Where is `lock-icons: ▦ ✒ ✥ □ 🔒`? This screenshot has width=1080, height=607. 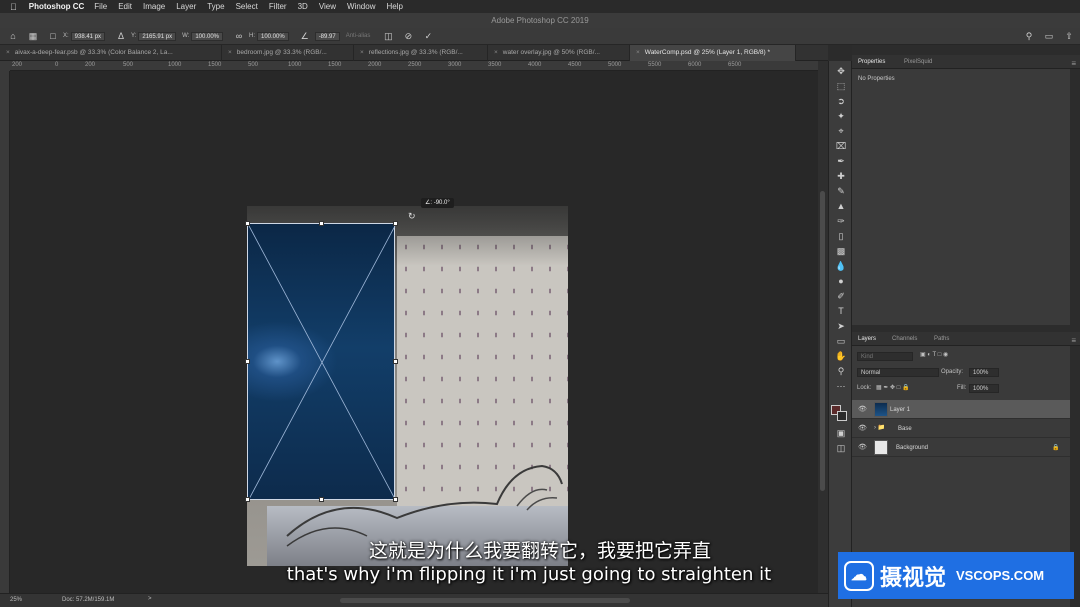 lock-icons: ▦ ✒ ✥ □ 🔒 is located at coordinates (893, 387).